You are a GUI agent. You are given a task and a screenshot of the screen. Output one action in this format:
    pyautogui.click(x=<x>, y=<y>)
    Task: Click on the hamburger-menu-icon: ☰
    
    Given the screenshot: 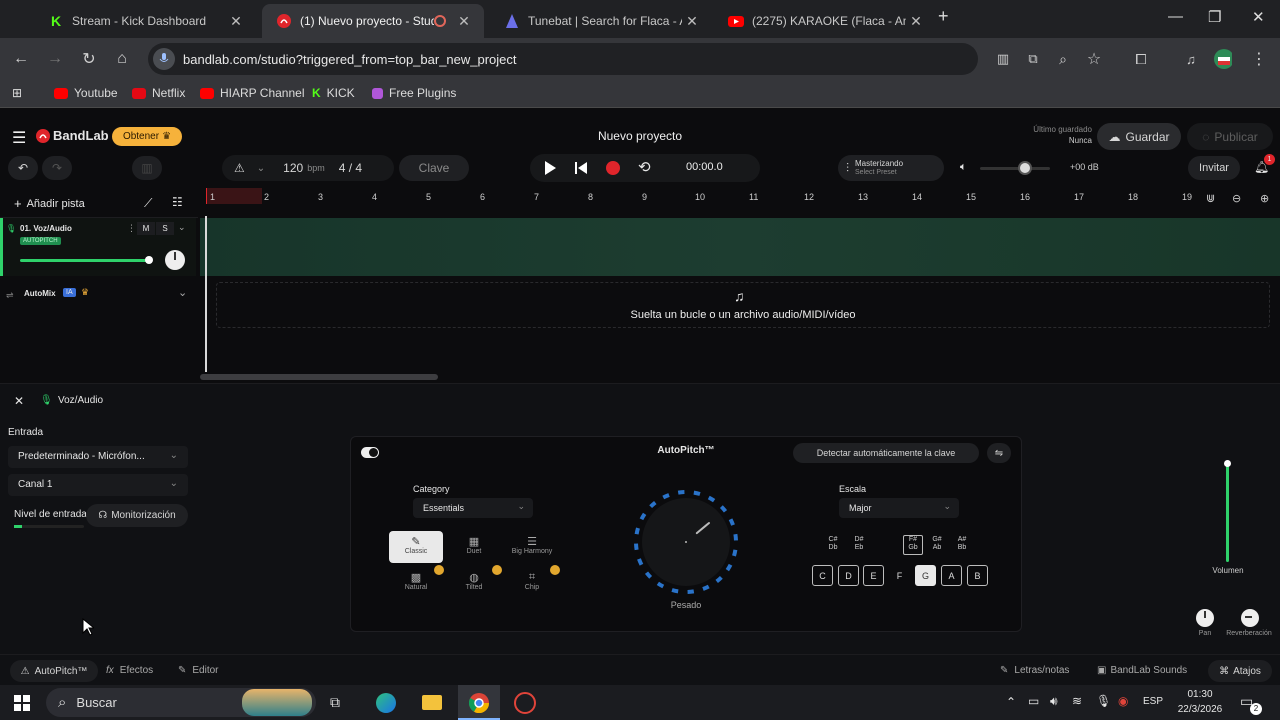 What is the action you would take?
    pyautogui.click(x=19, y=138)
    